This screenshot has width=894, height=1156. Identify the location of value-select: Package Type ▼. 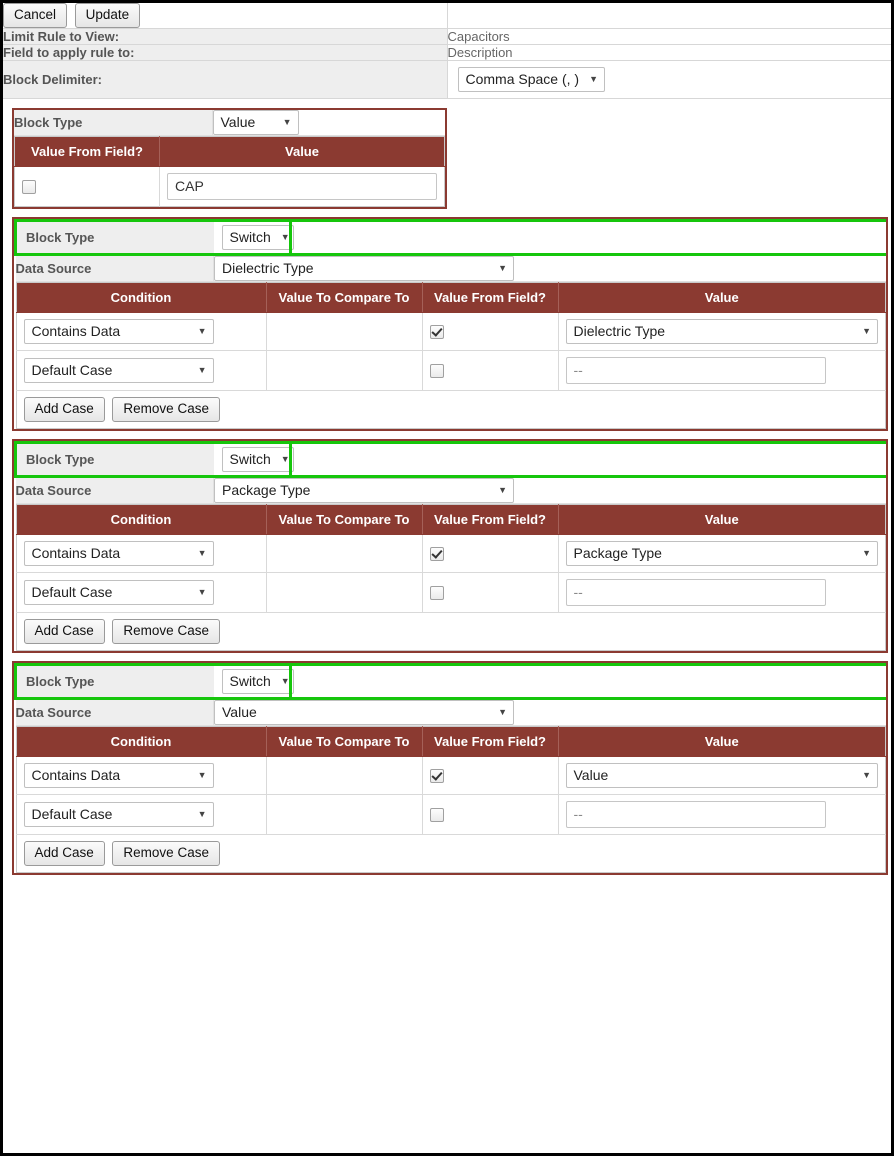
(721, 553).